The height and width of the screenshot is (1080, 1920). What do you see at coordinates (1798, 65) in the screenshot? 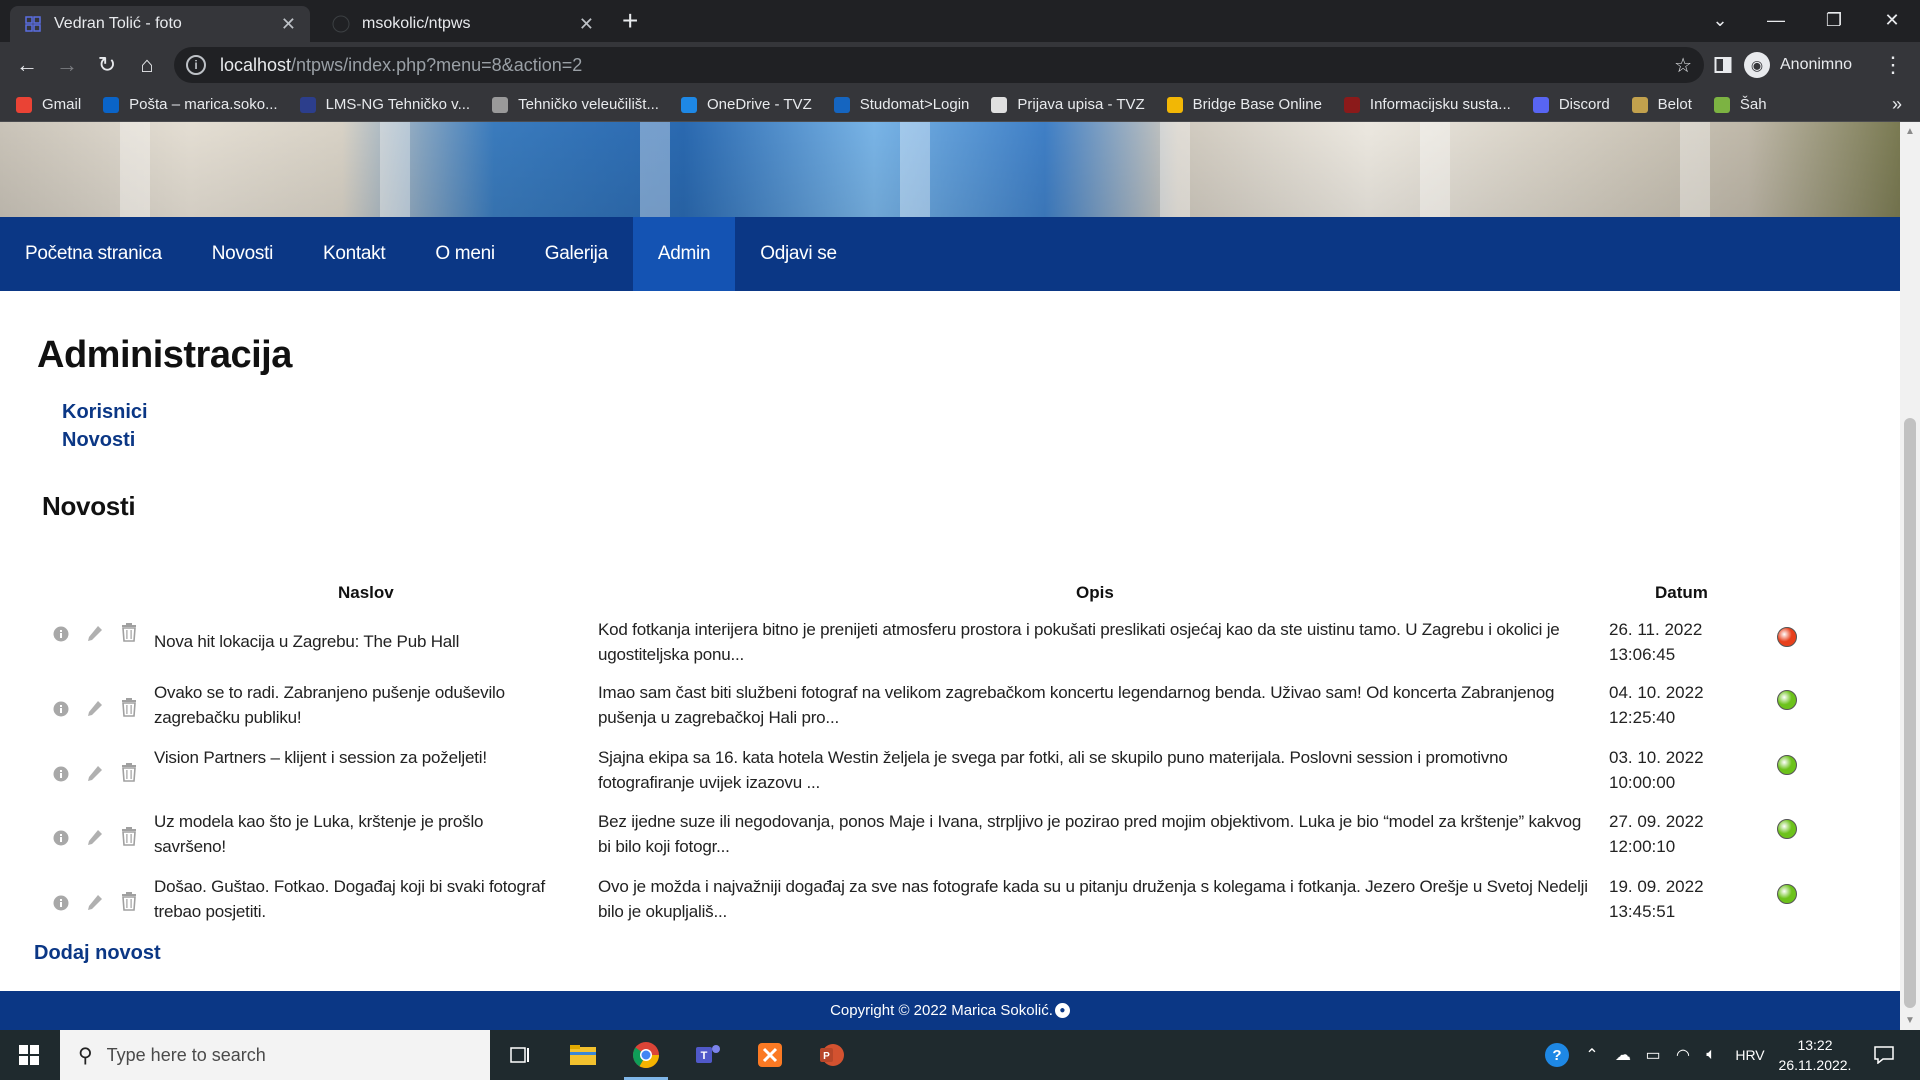
I see `profile-button: ◉ Anonimno` at bounding box center [1798, 65].